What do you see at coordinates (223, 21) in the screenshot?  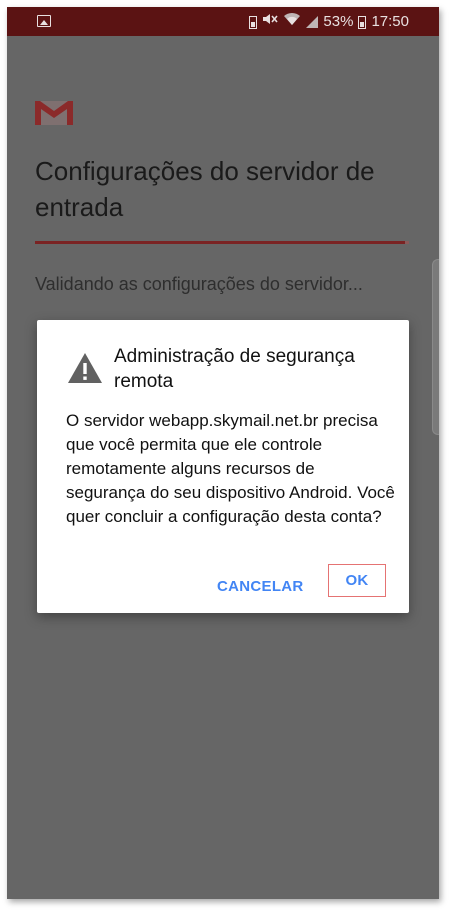 I see `status-bar: 53% 17:50` at bounding box center [223, 21].